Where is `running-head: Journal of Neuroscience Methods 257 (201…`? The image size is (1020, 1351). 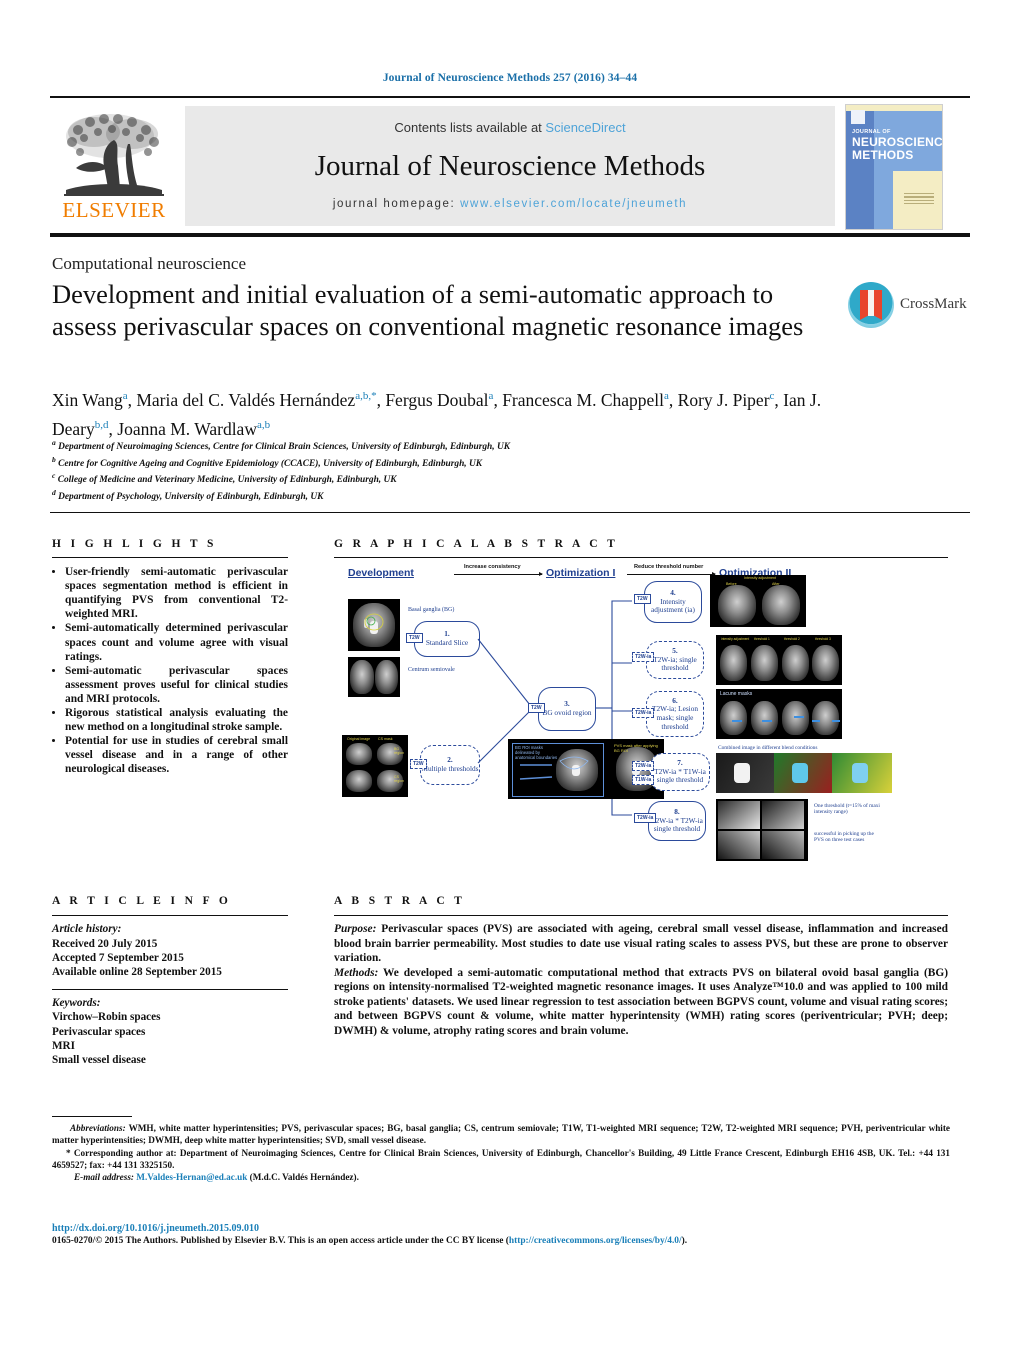 running-head: Journal of Neuroscience Methods 257 (201… is located at coordinates (510, 78).